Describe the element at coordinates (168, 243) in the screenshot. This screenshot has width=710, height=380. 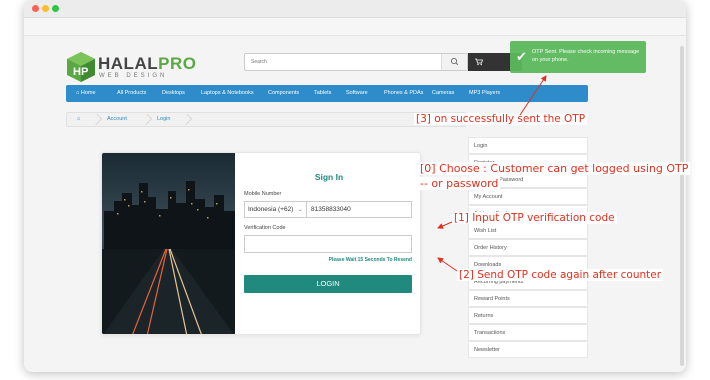
I see `city-night-image` at that location.